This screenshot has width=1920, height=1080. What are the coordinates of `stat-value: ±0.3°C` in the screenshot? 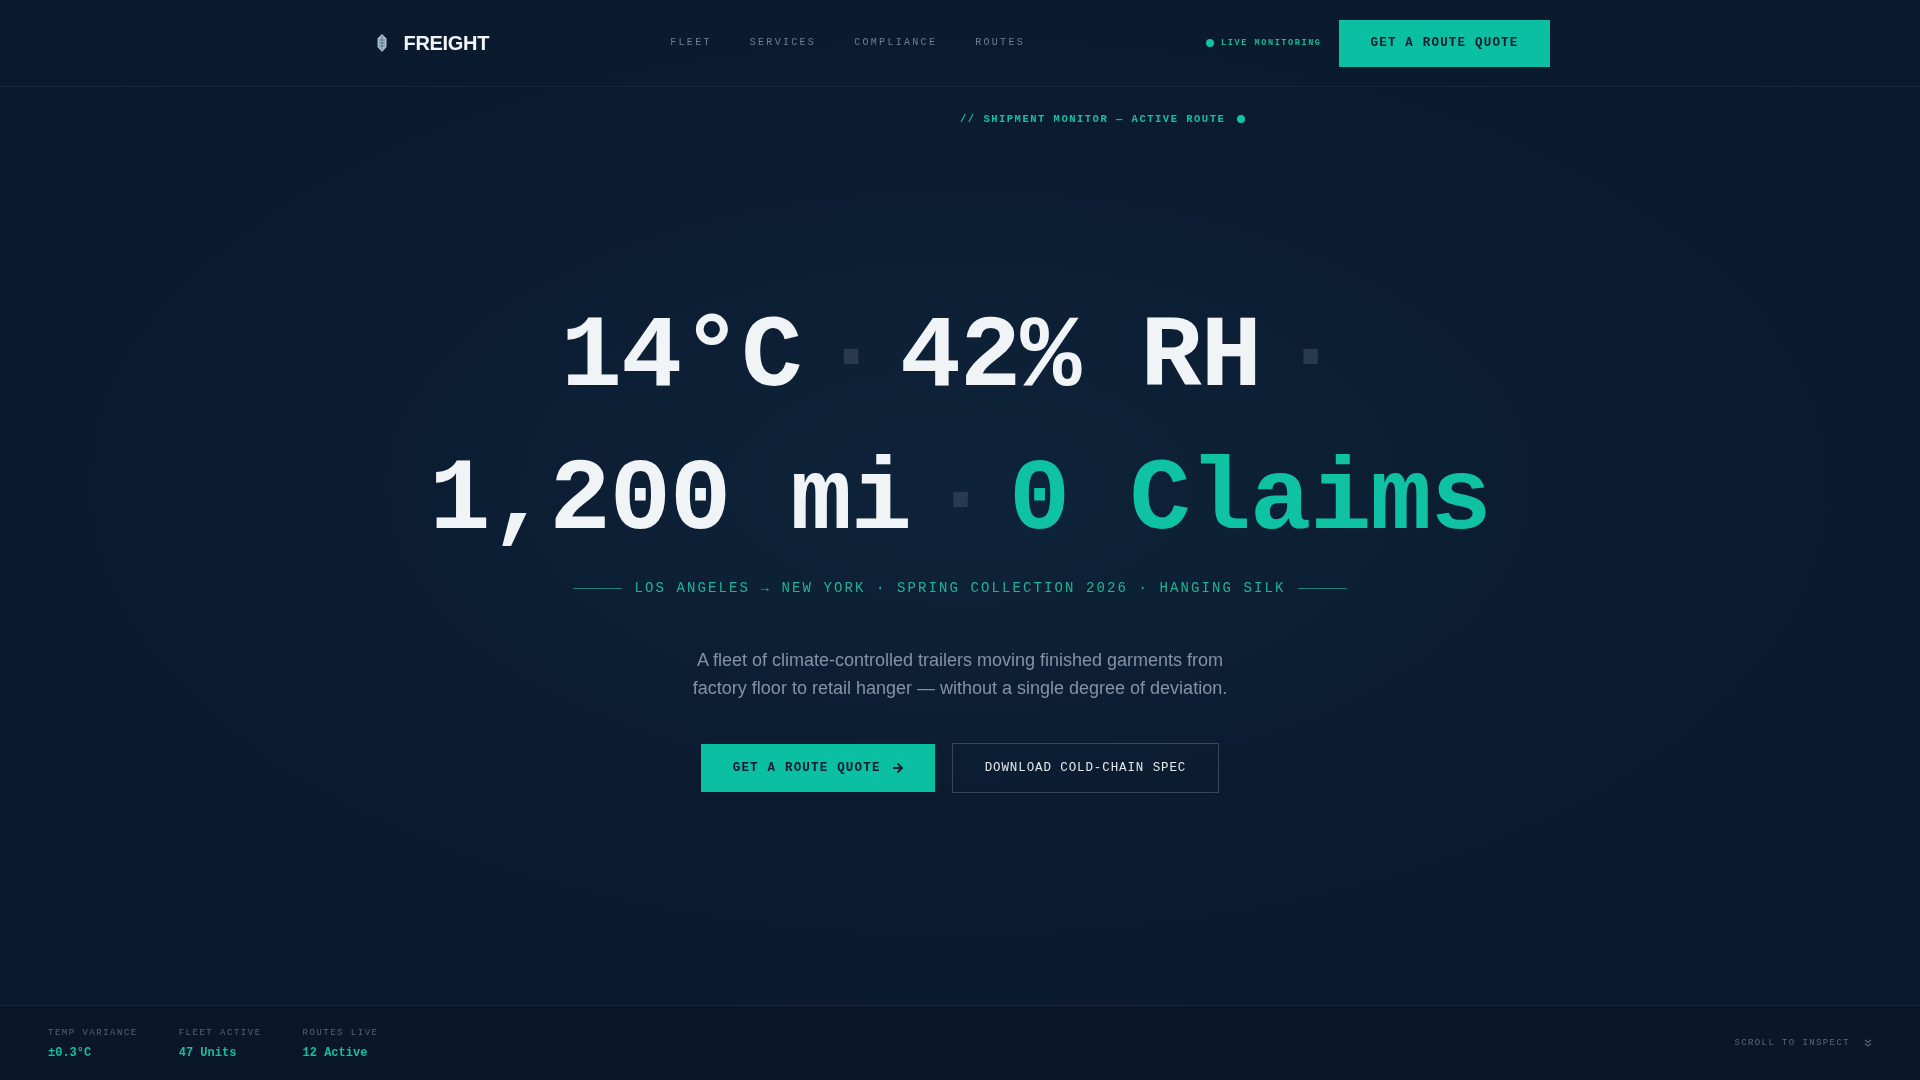 It's located at (70, 1052).